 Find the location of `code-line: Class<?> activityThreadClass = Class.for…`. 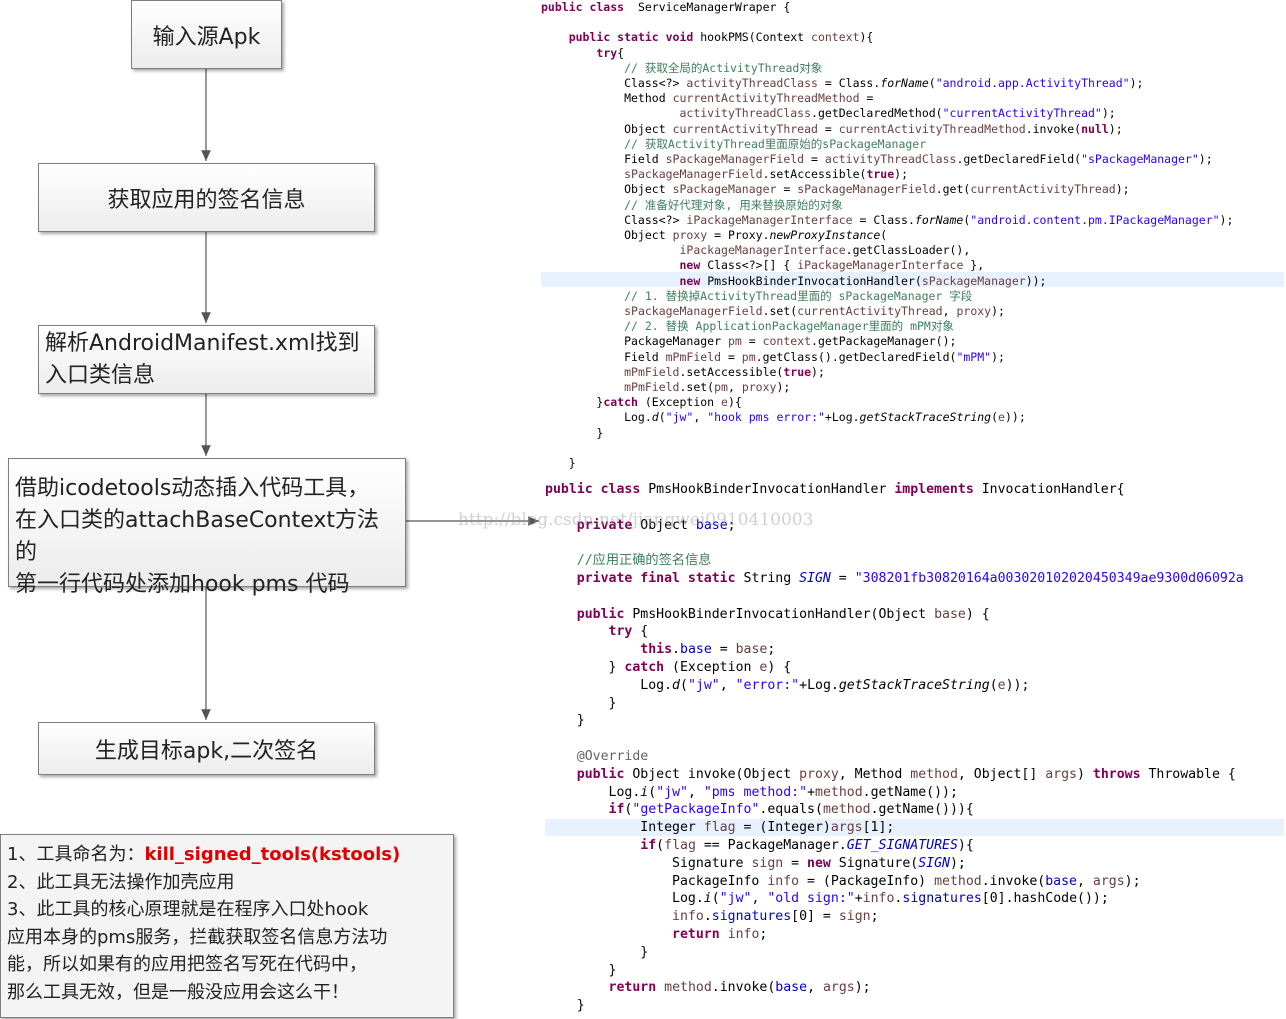

code-line: Class<?> activityThreadClass = Class.for… is located at coordinates (887, 83).